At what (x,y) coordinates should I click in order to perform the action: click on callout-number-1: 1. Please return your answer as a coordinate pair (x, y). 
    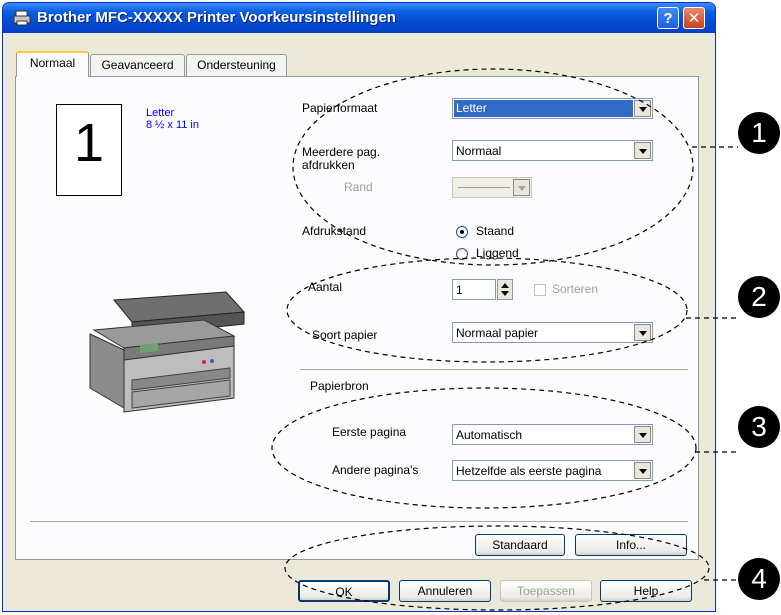
    Looking at the image, I should click on (759, 133).